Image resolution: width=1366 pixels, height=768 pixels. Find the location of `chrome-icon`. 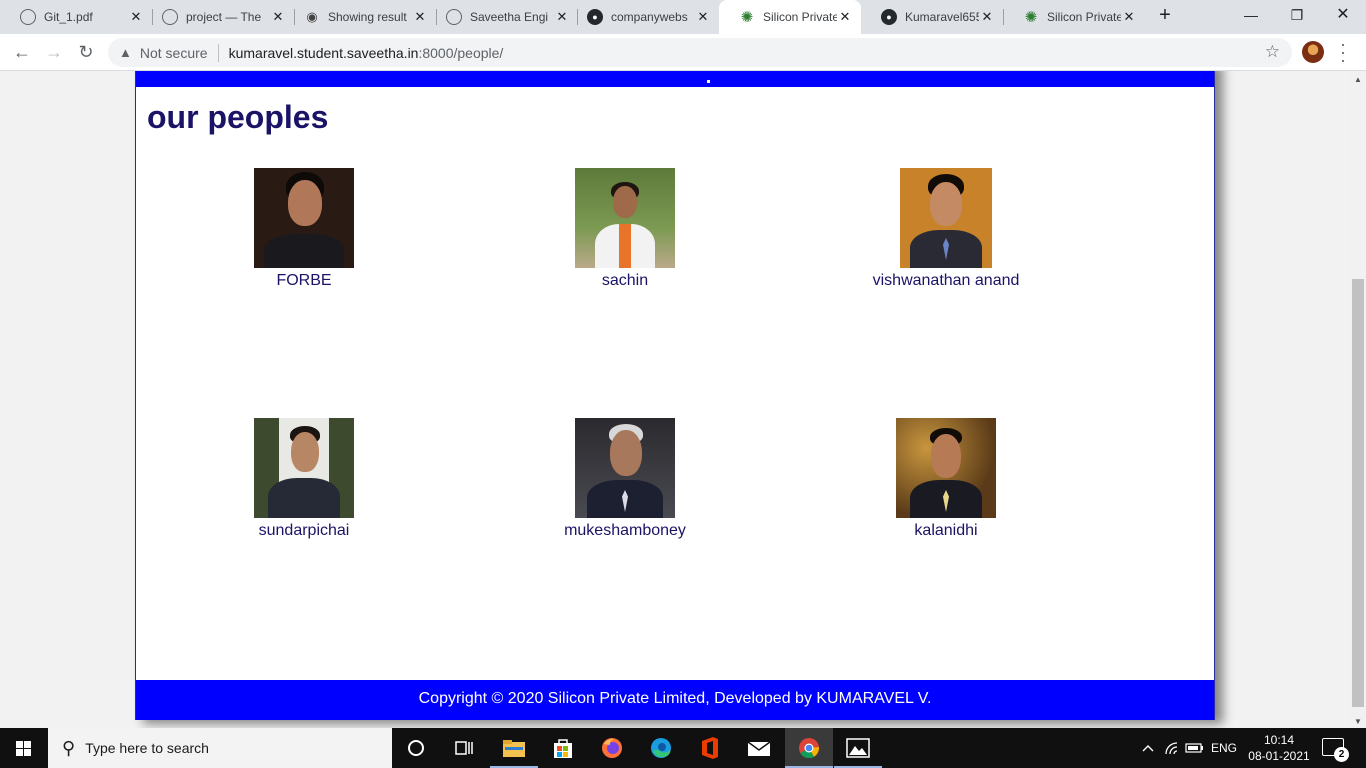

chrome-icon is located at coordinates (809, 748).